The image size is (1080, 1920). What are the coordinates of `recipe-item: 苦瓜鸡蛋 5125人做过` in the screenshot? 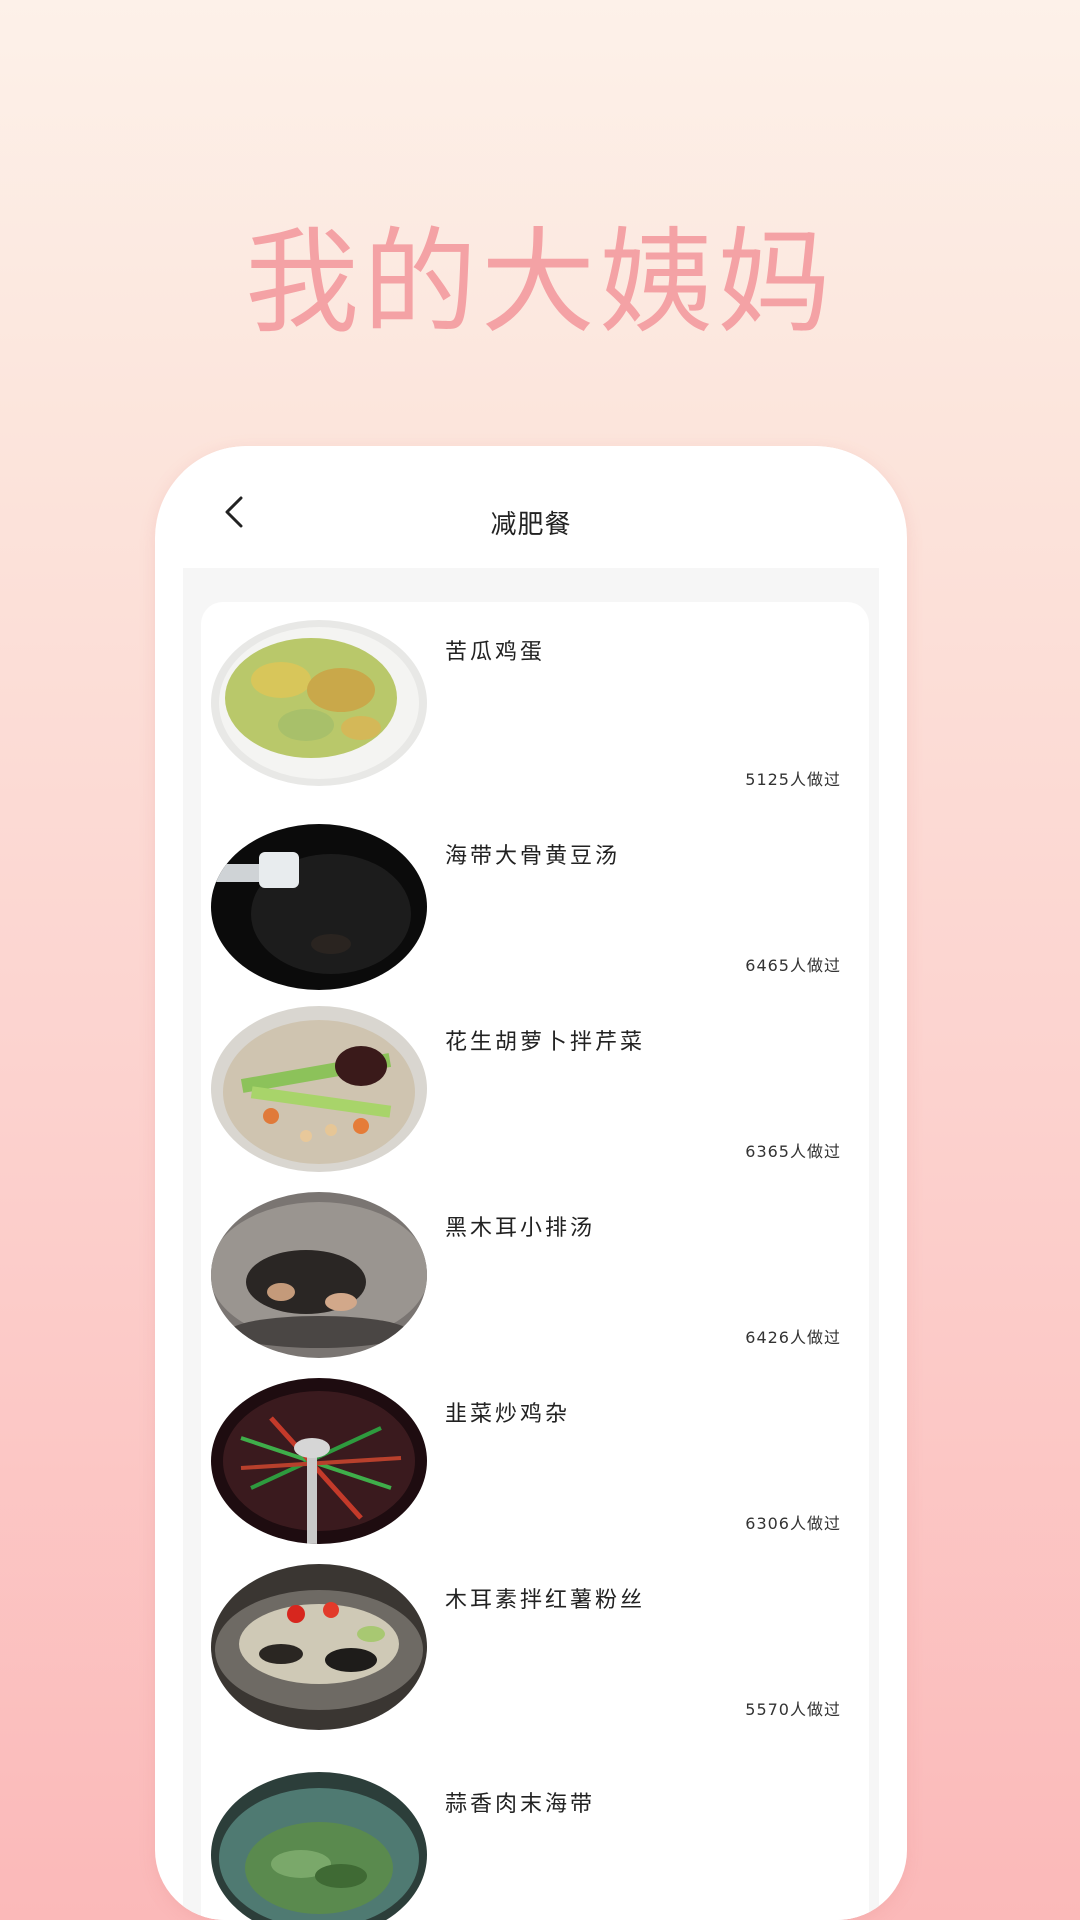 It's located at (535, 709).